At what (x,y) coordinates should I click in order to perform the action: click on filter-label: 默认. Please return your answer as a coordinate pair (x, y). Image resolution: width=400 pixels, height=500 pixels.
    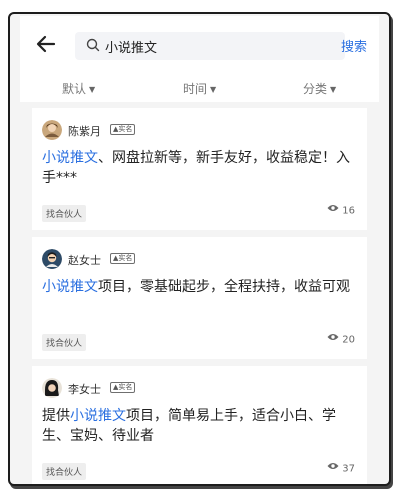
    Looking at the image, I should click on (74, 89).